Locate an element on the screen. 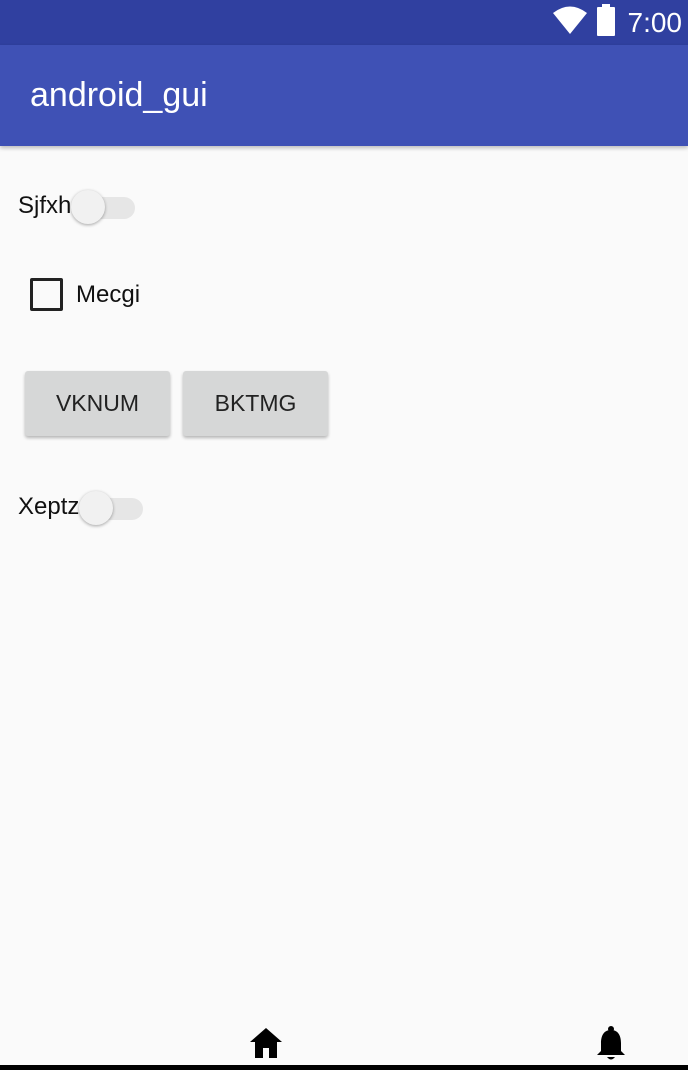 This screenshot has height=1070, width=688. status-time: 7:00 is located at coordinates (655, 22).